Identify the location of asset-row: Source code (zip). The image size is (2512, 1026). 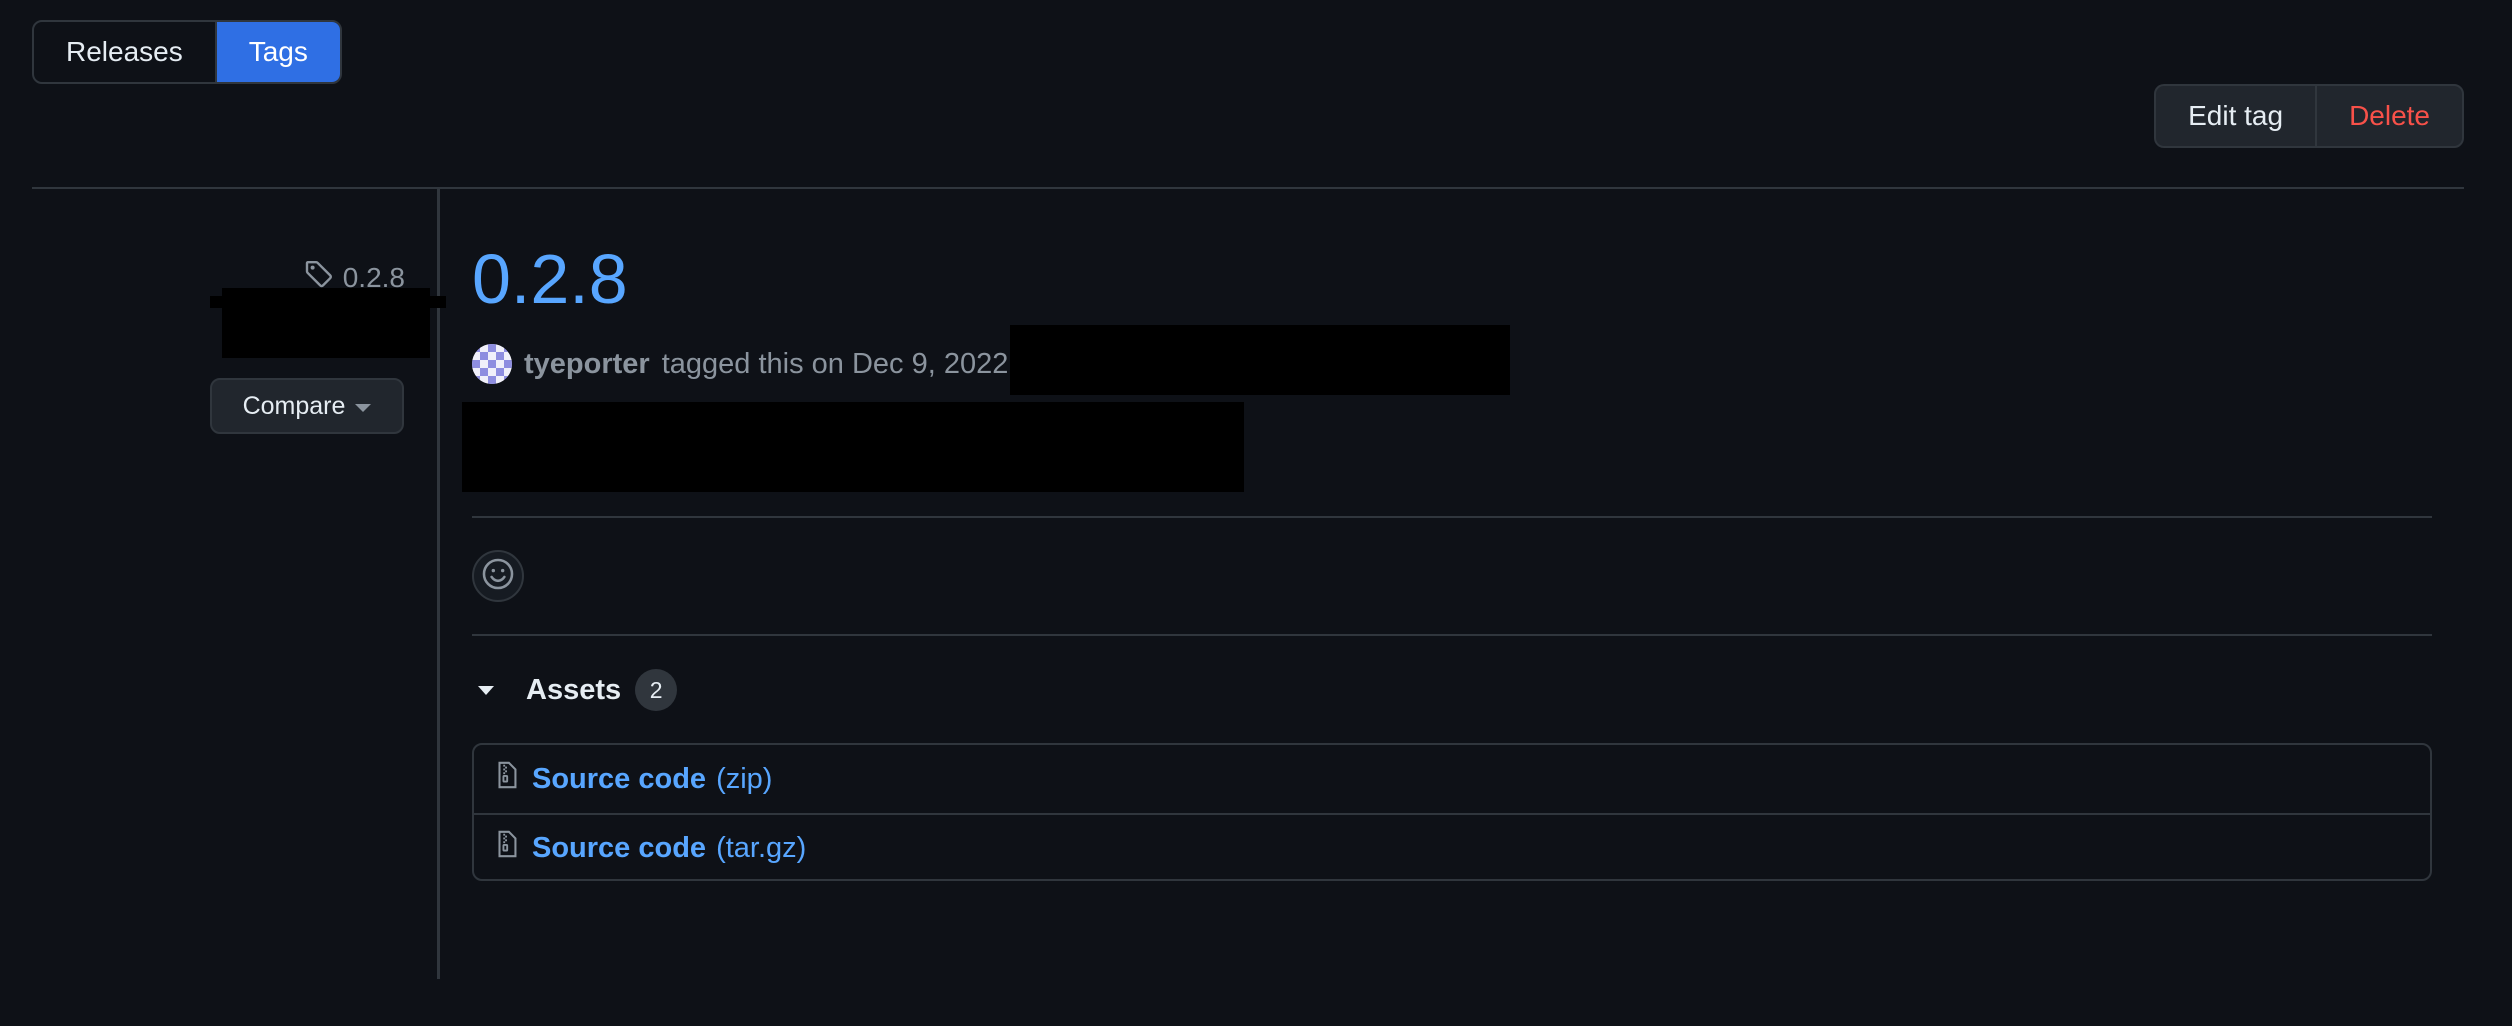
(1452, 779).